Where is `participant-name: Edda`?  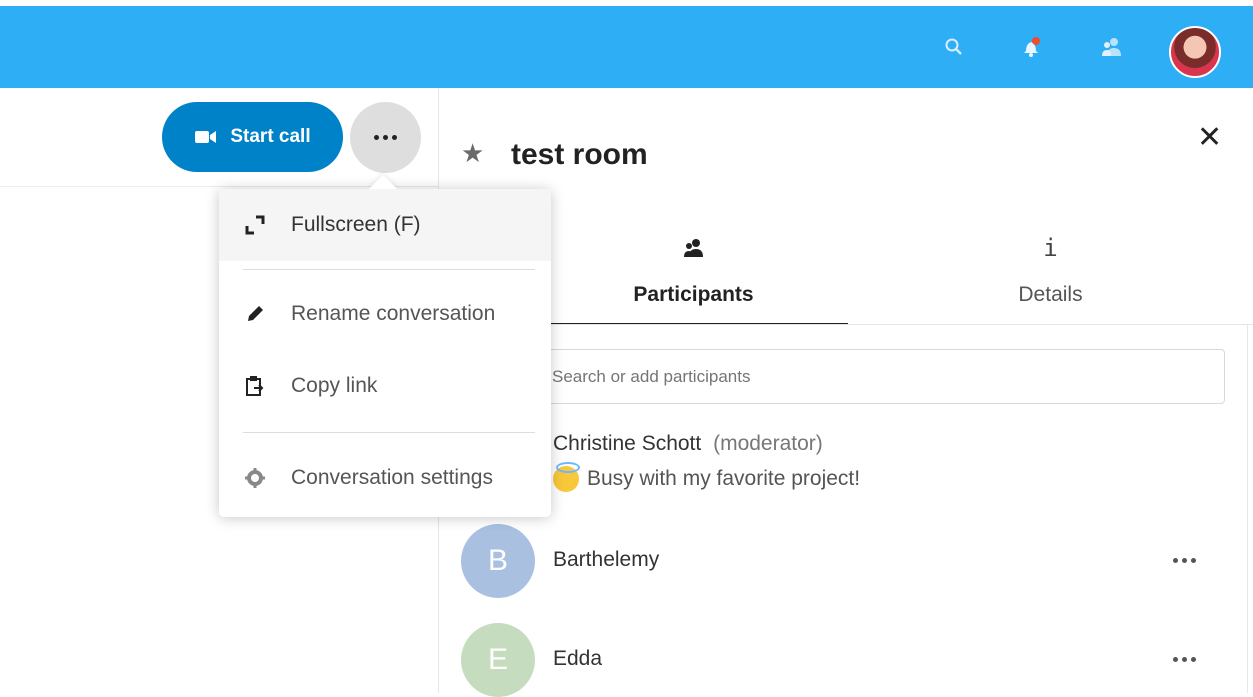 participant-name: Edda is located at coordinates (578, 658).